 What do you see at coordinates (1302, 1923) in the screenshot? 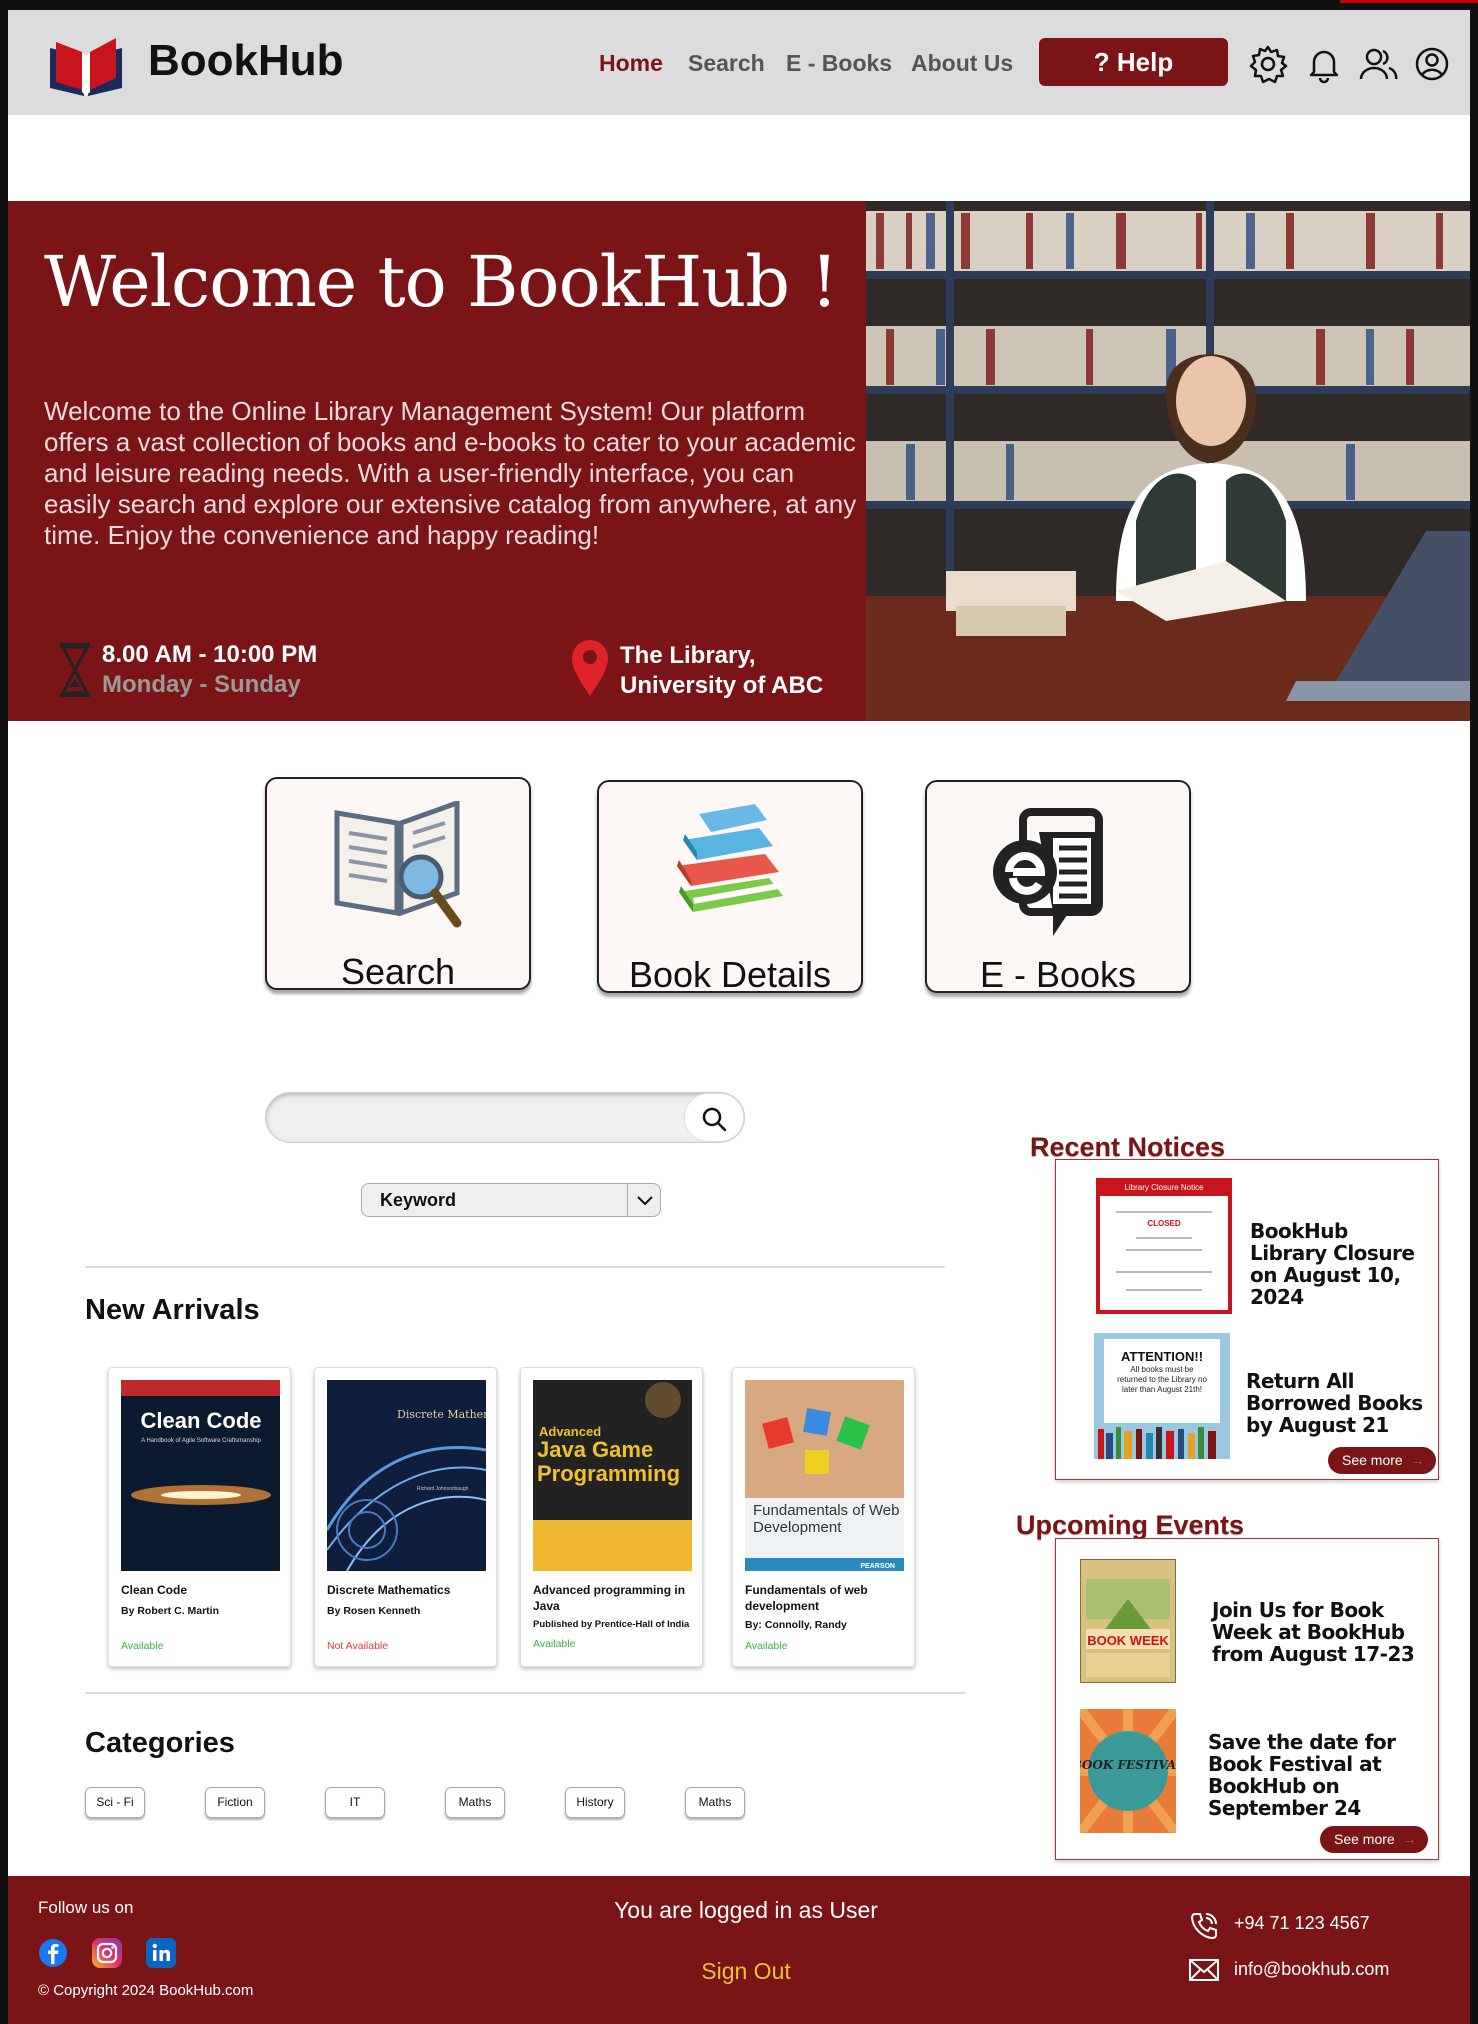
I see `contact-phone: +94 71 123 4567` at bounding box center [1302, 1923].